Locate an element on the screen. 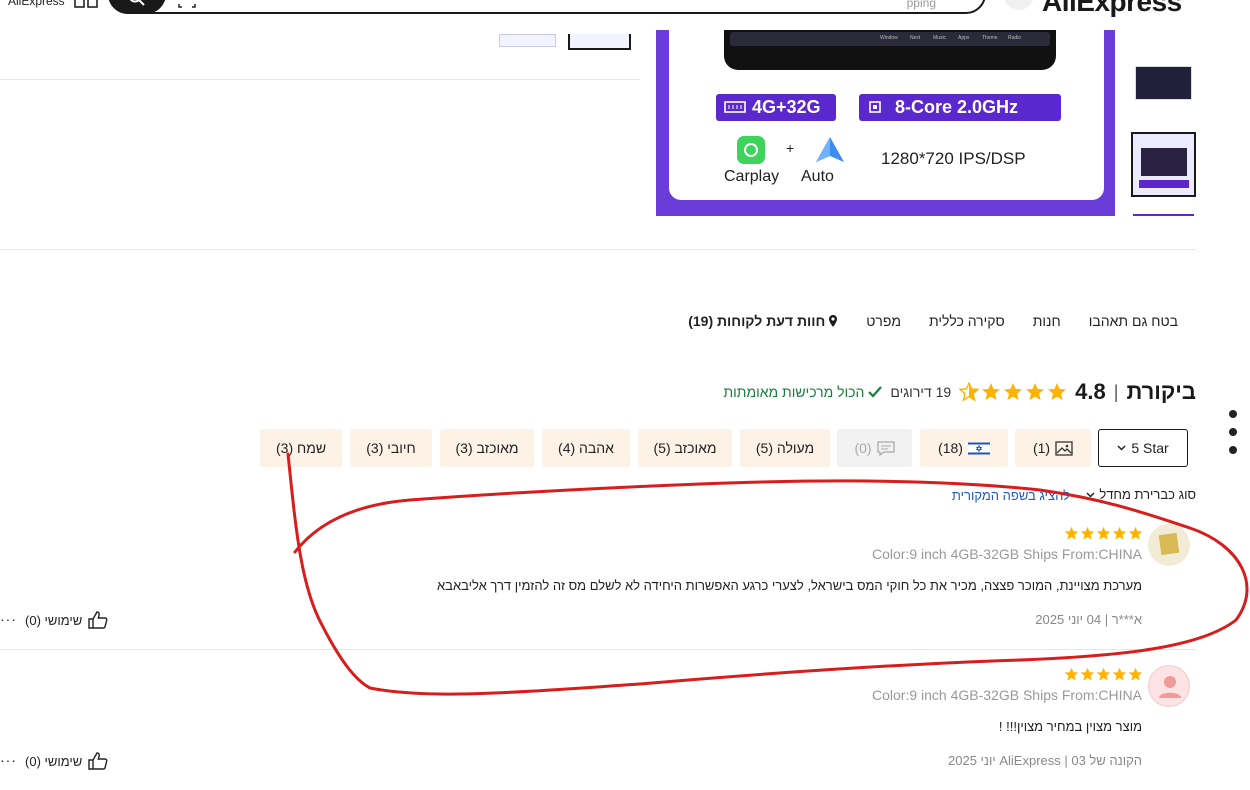 The width and height of the screenshot is (1250, 790). comment-icon is located at coordinates (885, 448).